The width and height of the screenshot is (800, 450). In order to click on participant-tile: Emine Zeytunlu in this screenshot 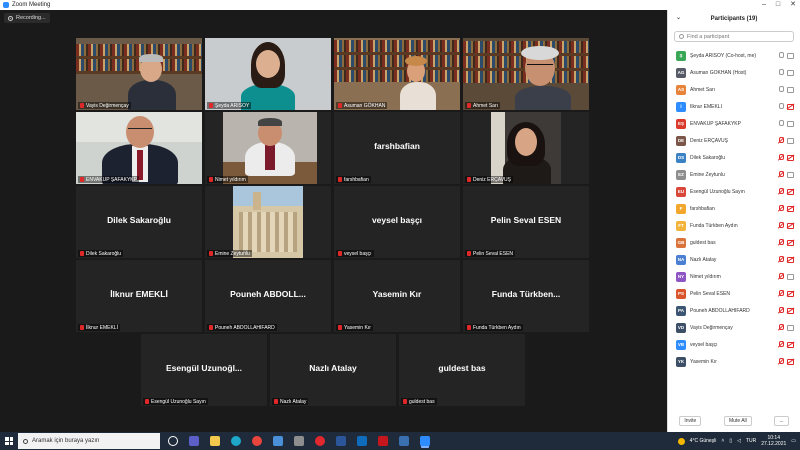, I will do `click(268, 222)`.